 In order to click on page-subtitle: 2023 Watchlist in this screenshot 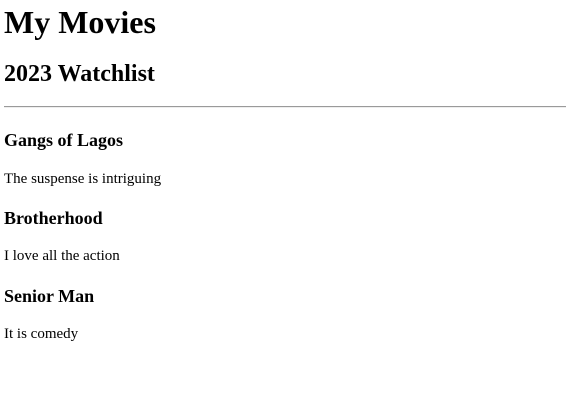, I will do `click(79, 74)`.